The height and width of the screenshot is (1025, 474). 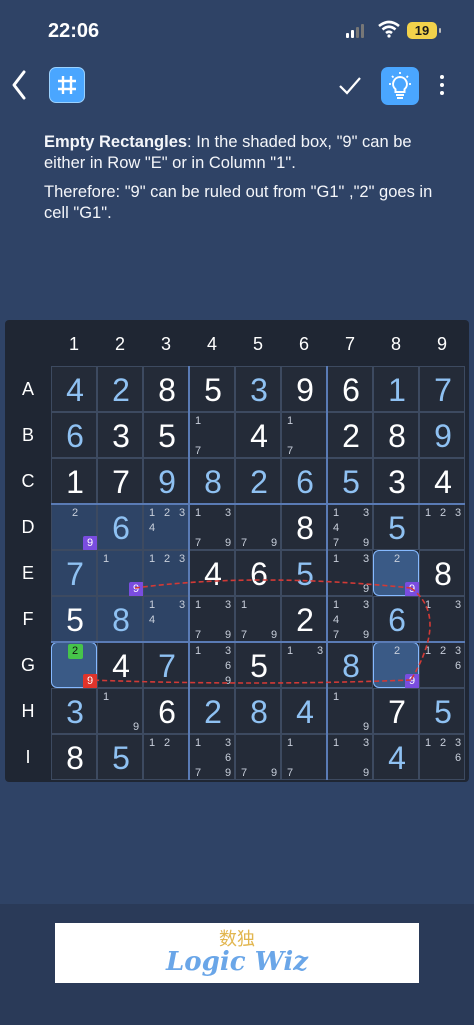 What do you see at coordinates (350, 573) in the screenshot?
I see `cell-E7: 1 3 9` at bounding box center [350, 573].